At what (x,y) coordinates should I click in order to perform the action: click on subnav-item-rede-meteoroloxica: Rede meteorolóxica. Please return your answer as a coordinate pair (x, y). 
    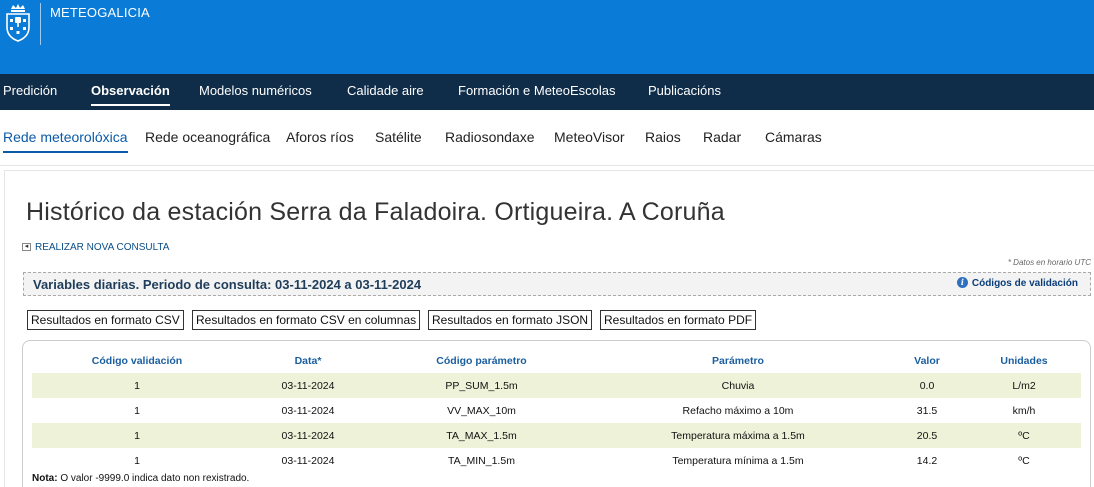
    Looking at the image, I should click on (65, 141).